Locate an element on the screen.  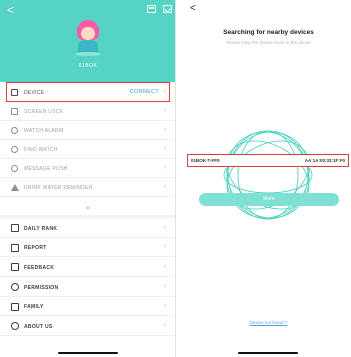
search-icon is located at coordinates (14, 149).